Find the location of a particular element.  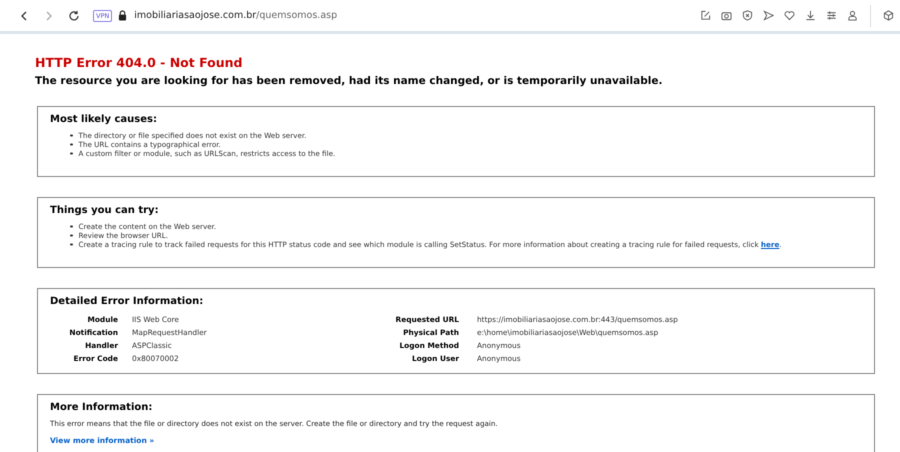

error-title: HTTP Error 404.0 - Not Found is located at coordinates (139, 62).